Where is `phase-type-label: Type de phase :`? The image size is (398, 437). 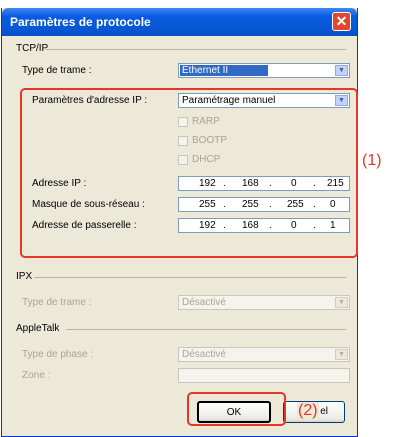
phase-type-label: Type de phase : is located at coordinates (58, 354).